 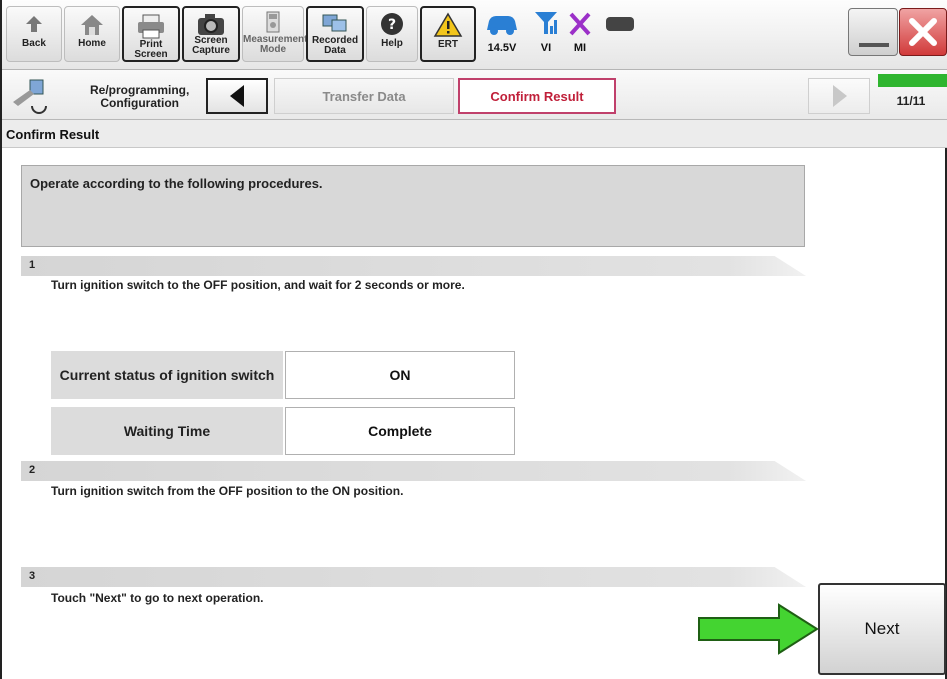 What do you see at coordinates (400, 375) in the screenshot?
I see `ignition-status-value: ON` at bounding box center [400, 375].